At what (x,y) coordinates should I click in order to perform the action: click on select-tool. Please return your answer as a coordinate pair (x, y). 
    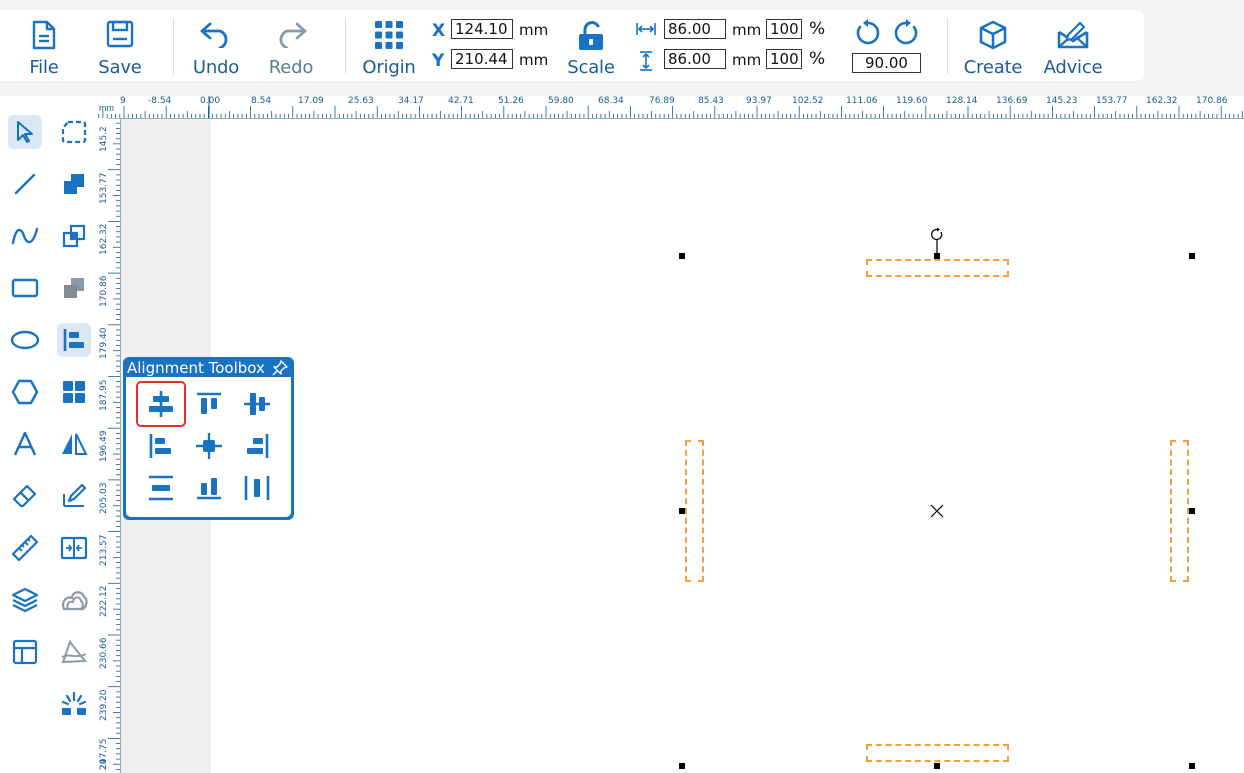
    Looking at the image, I should click on (25, 132).